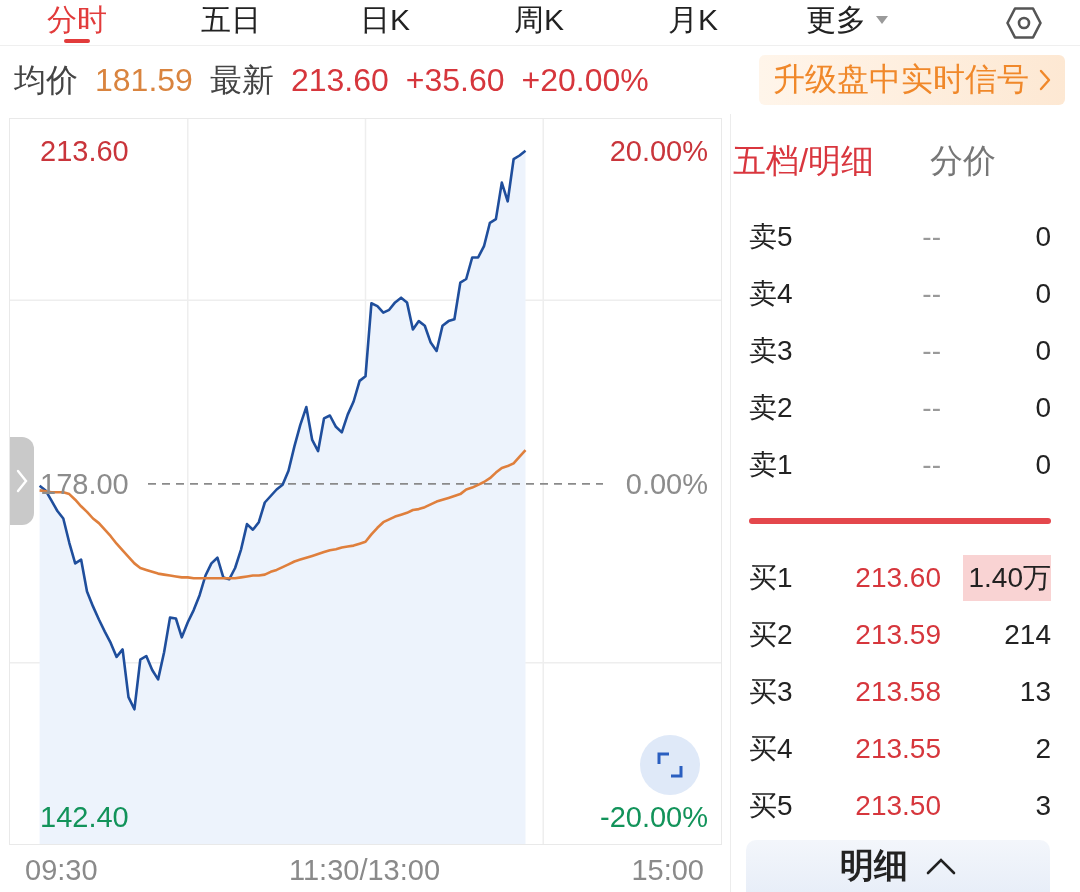 Image resolution: width=1080 pixels, height=892 pixels. What do you see at coordinates (771, 634) in the screenshot?
I see `bid-level-label: 买2` at bounding box center [771, 634].